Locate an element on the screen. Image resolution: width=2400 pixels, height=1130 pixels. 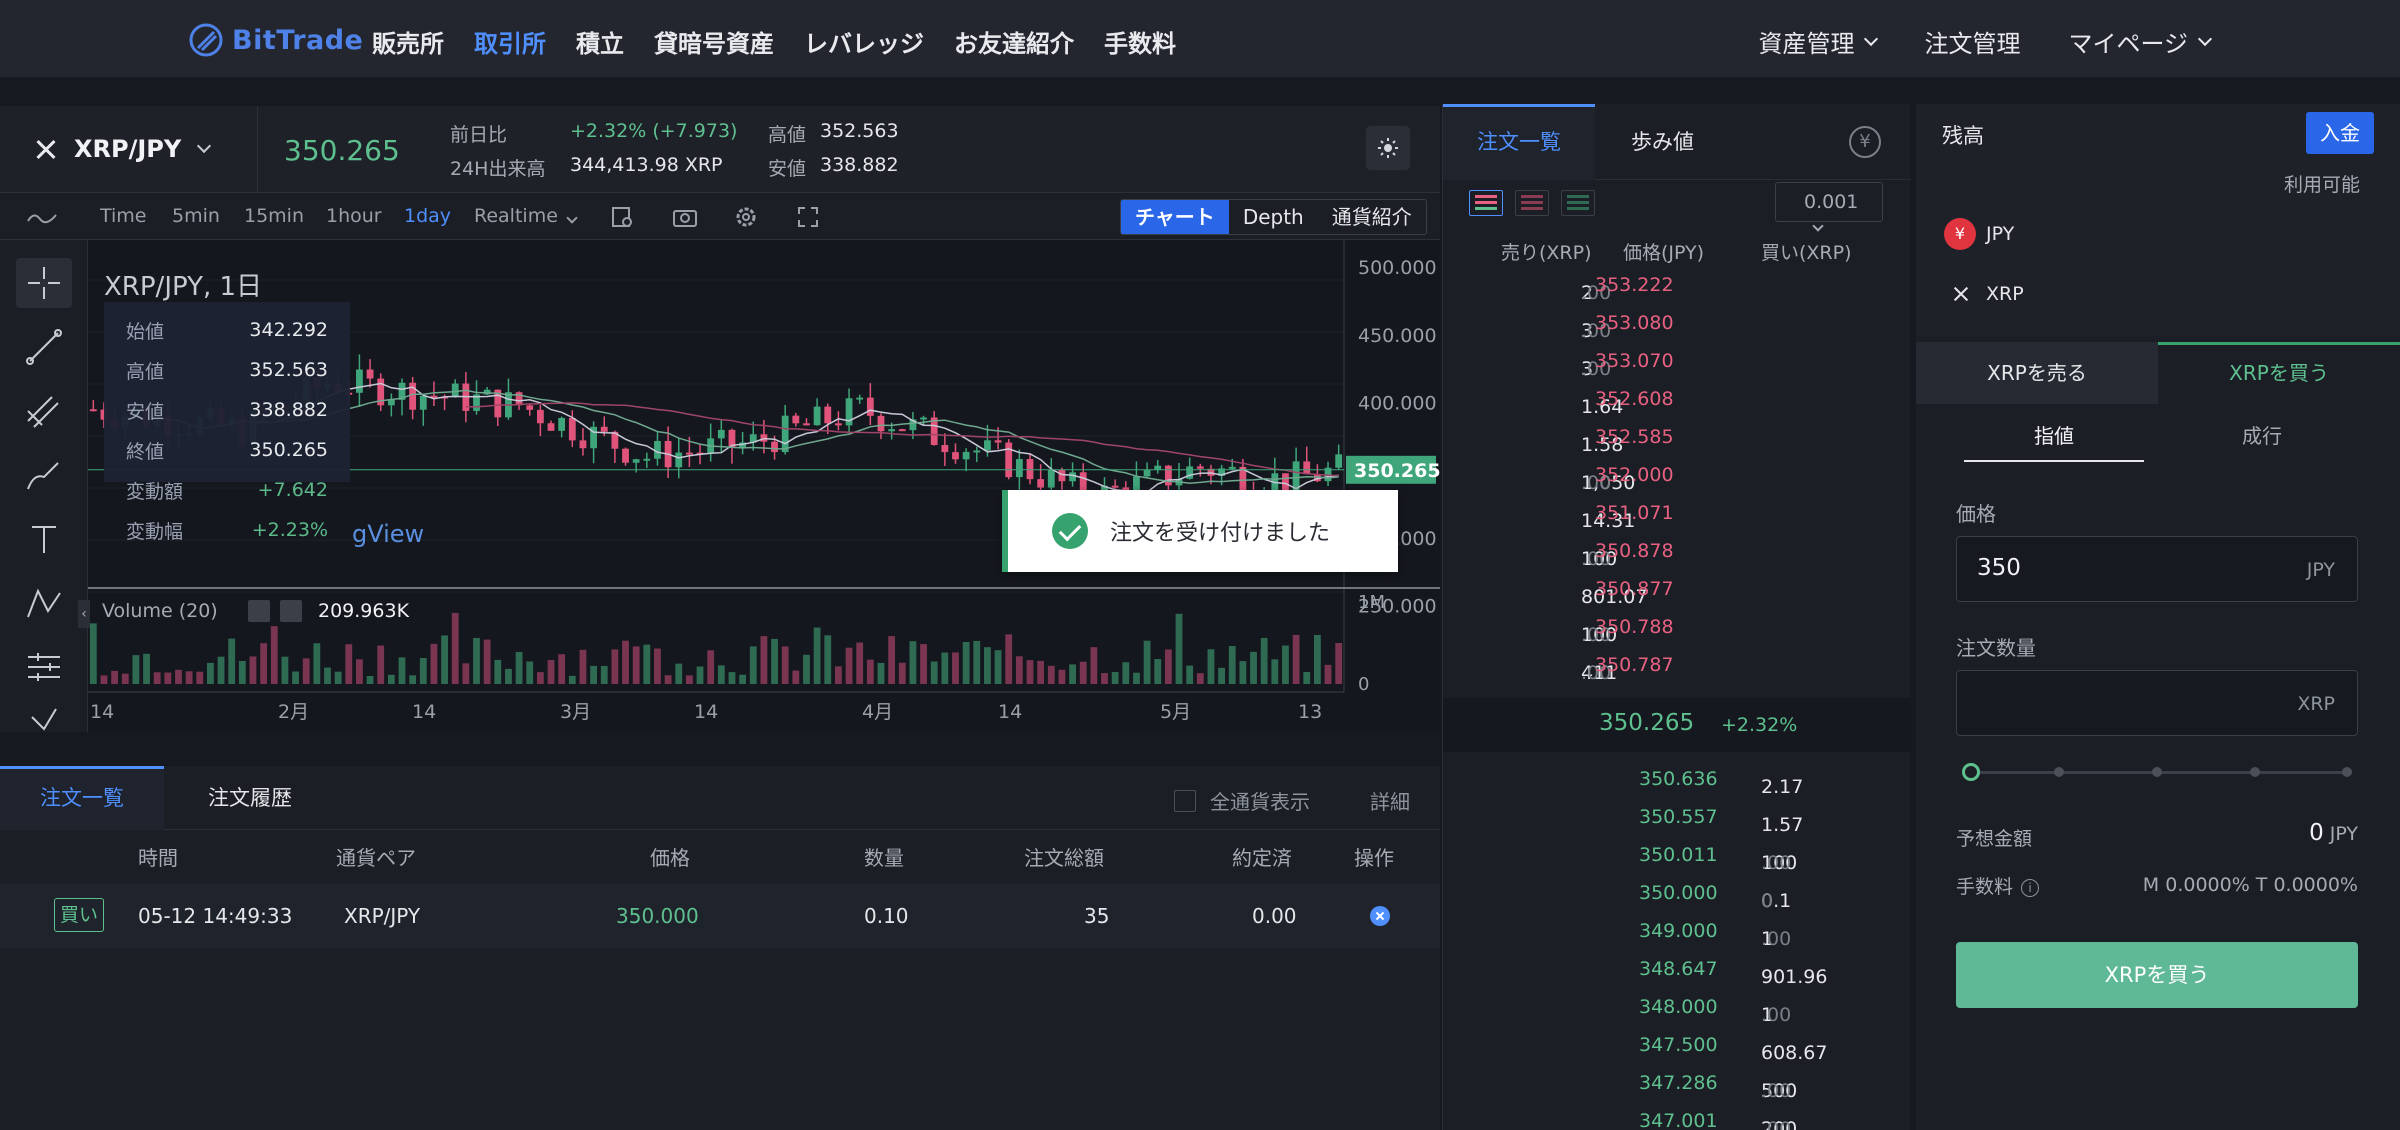
tab-trade-history: 歩み値 is located at coordinates (1662, 142).